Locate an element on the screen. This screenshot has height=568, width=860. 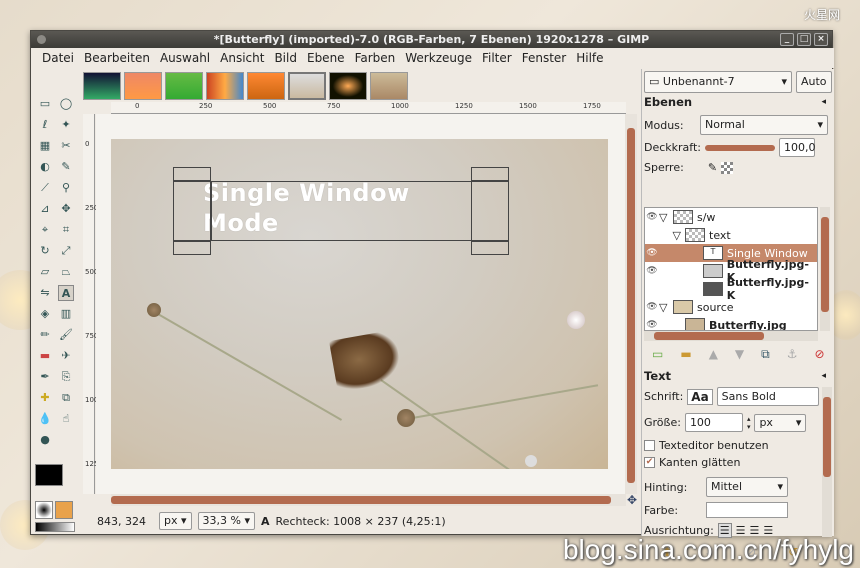
heal-icon: ✚ is located at coordinates (45, 398).